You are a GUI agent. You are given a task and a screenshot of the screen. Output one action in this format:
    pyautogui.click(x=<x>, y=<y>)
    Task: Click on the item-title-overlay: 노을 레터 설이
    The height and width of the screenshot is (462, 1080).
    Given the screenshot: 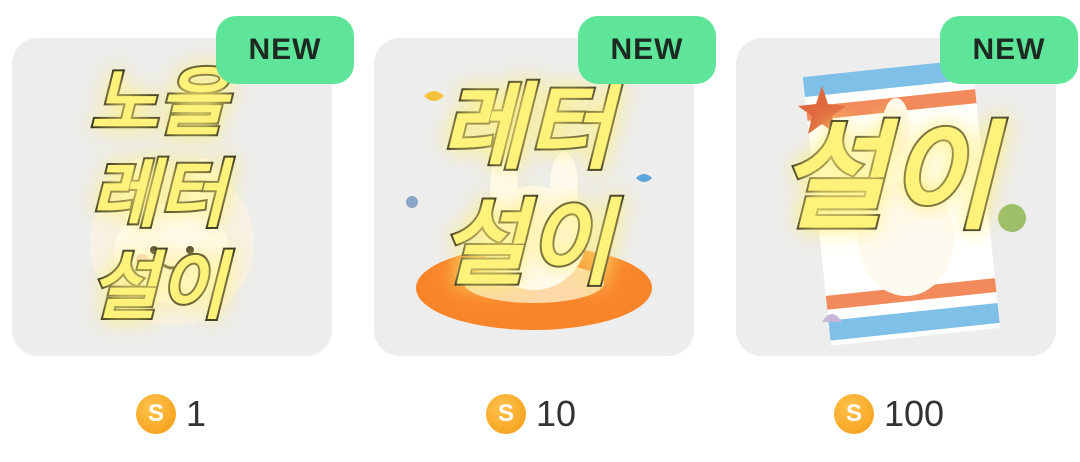 What is the action you would take?
    pyautogui.click(x=158, y=201)
    